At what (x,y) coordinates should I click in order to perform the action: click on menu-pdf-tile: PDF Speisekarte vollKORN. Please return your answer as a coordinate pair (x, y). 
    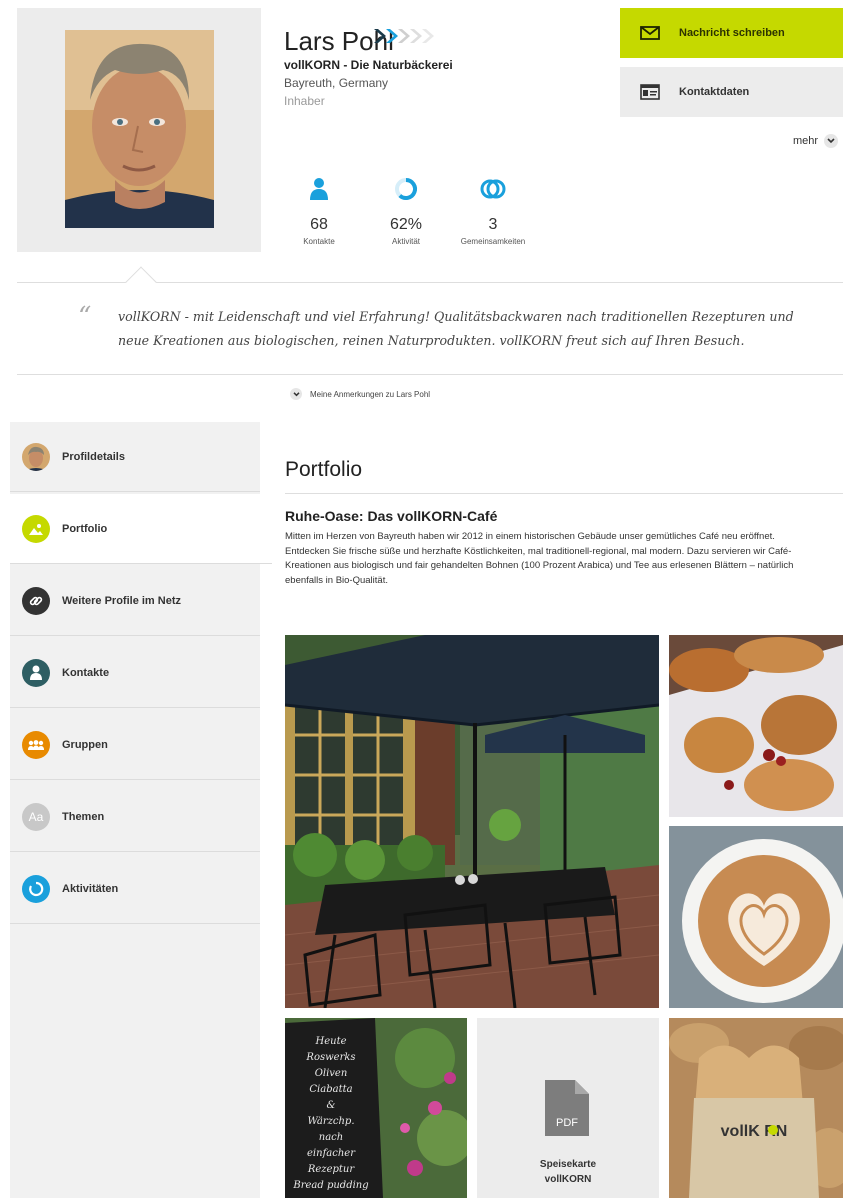
    Looking at the image, I should click on (568, 1108).